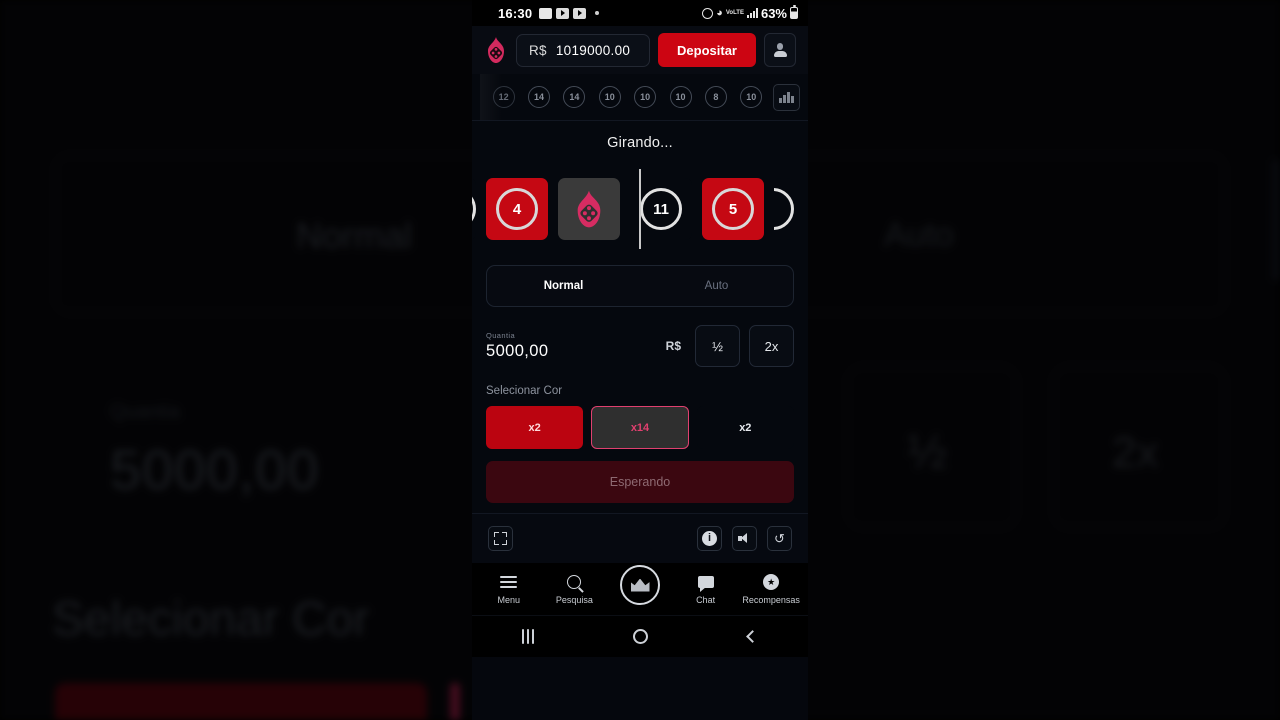 This screenshot has height=720, width=1280. Describe the element at coordinates (546, 13) in the screenshot. I see `calendar-icon` at that location.